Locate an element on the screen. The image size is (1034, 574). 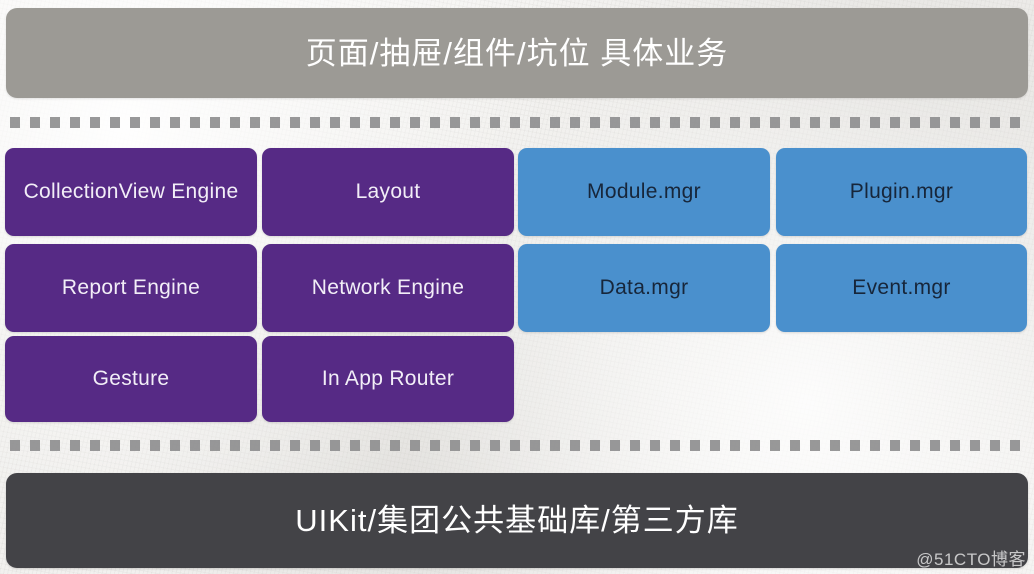
card-label: Event.mgr is located at coordinates (901, 288).